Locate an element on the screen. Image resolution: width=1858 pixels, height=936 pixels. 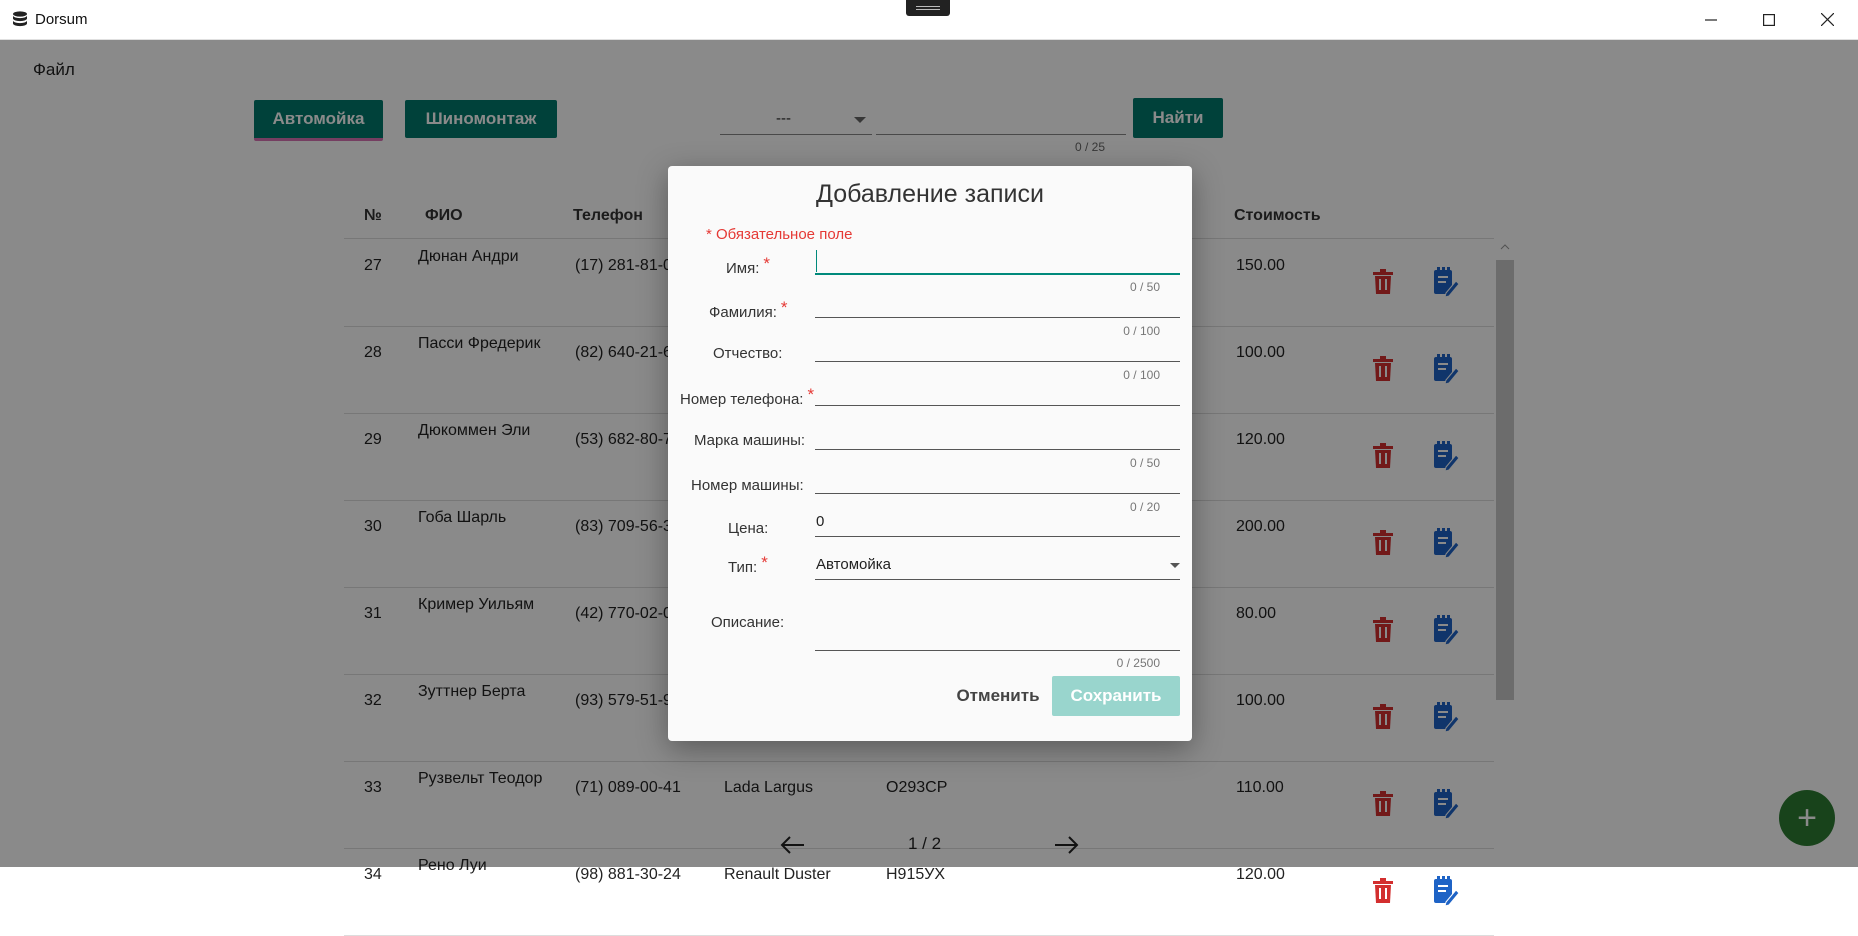
minimize-button is located at coordinates (1711, 19).